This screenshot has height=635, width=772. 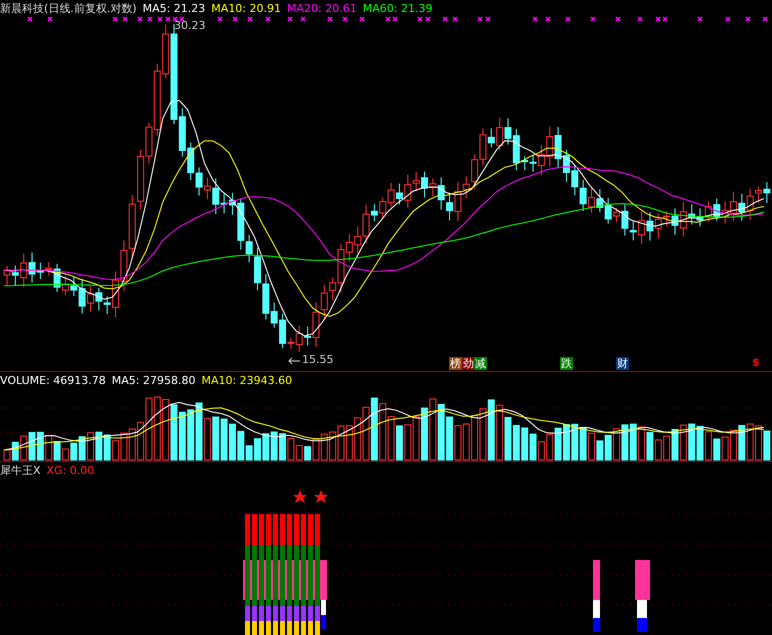 I want to click on high-price-label: 30.23, so click(x=190, y=25).